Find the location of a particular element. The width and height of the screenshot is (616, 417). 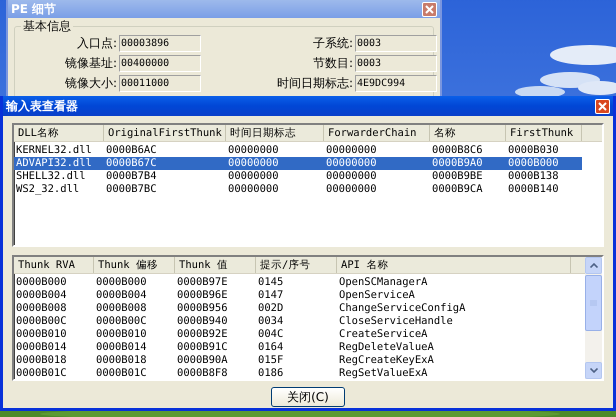

table-cell-text: 0145 is located at coordinates (270, 282).